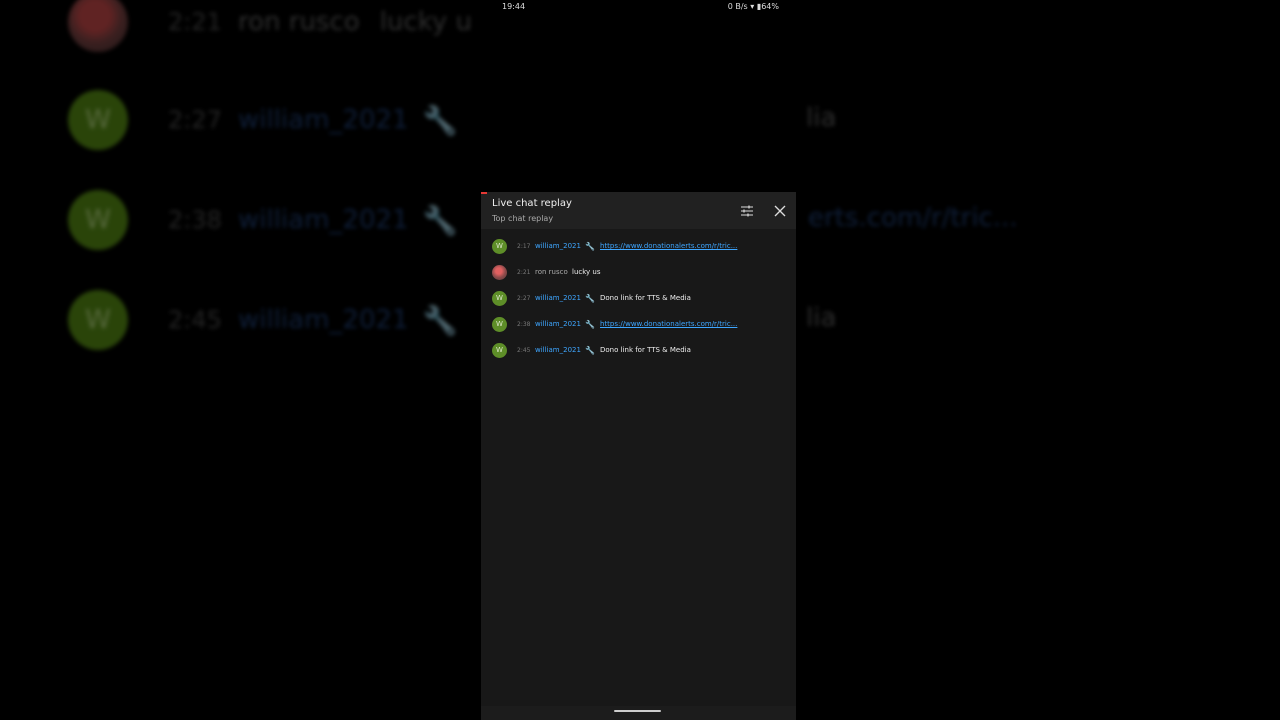 This screenshot has width=1280, height=720. What do you see at coordinates (425, 22) in the screenshot?
I see `bg-message: lucky u` at bounding box center [425, 22].